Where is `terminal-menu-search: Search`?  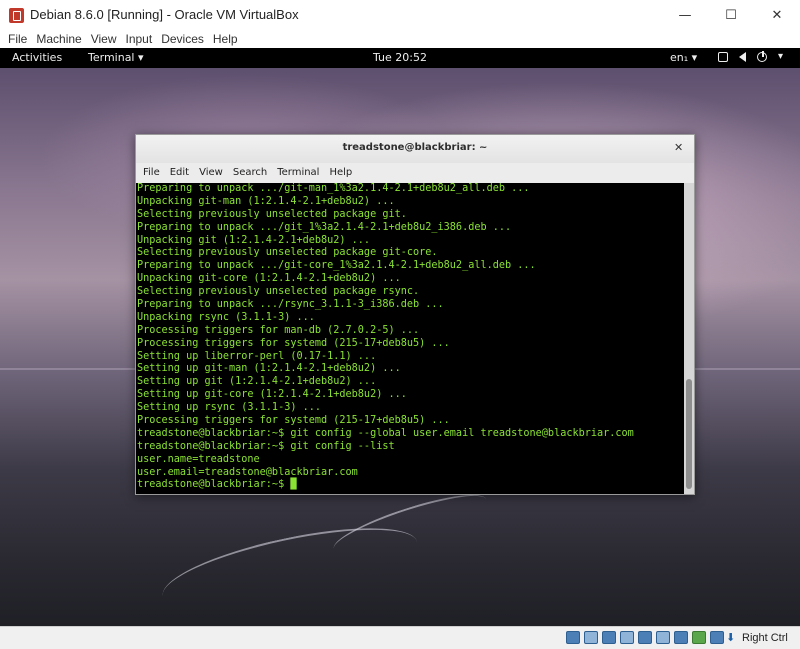
terminal-menu-search: Search is located at coordinates (250, 173).